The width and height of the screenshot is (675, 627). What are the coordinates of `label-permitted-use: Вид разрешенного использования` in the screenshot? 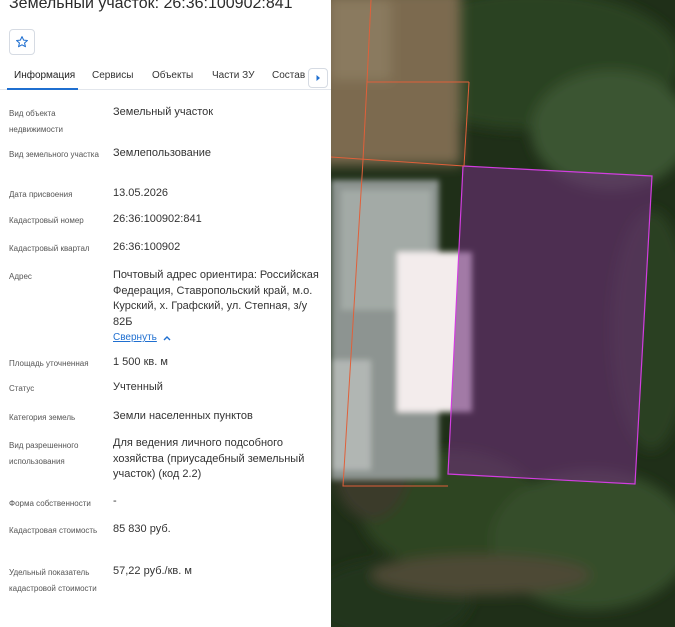 It's located at (44, 453).